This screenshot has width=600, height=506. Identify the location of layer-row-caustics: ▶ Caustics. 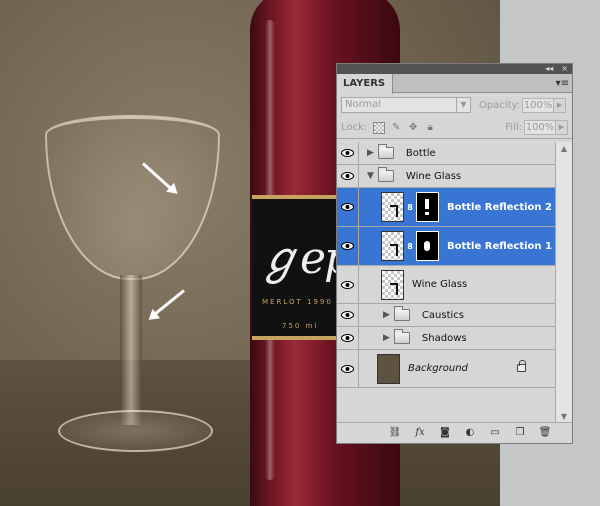
(446, 315).